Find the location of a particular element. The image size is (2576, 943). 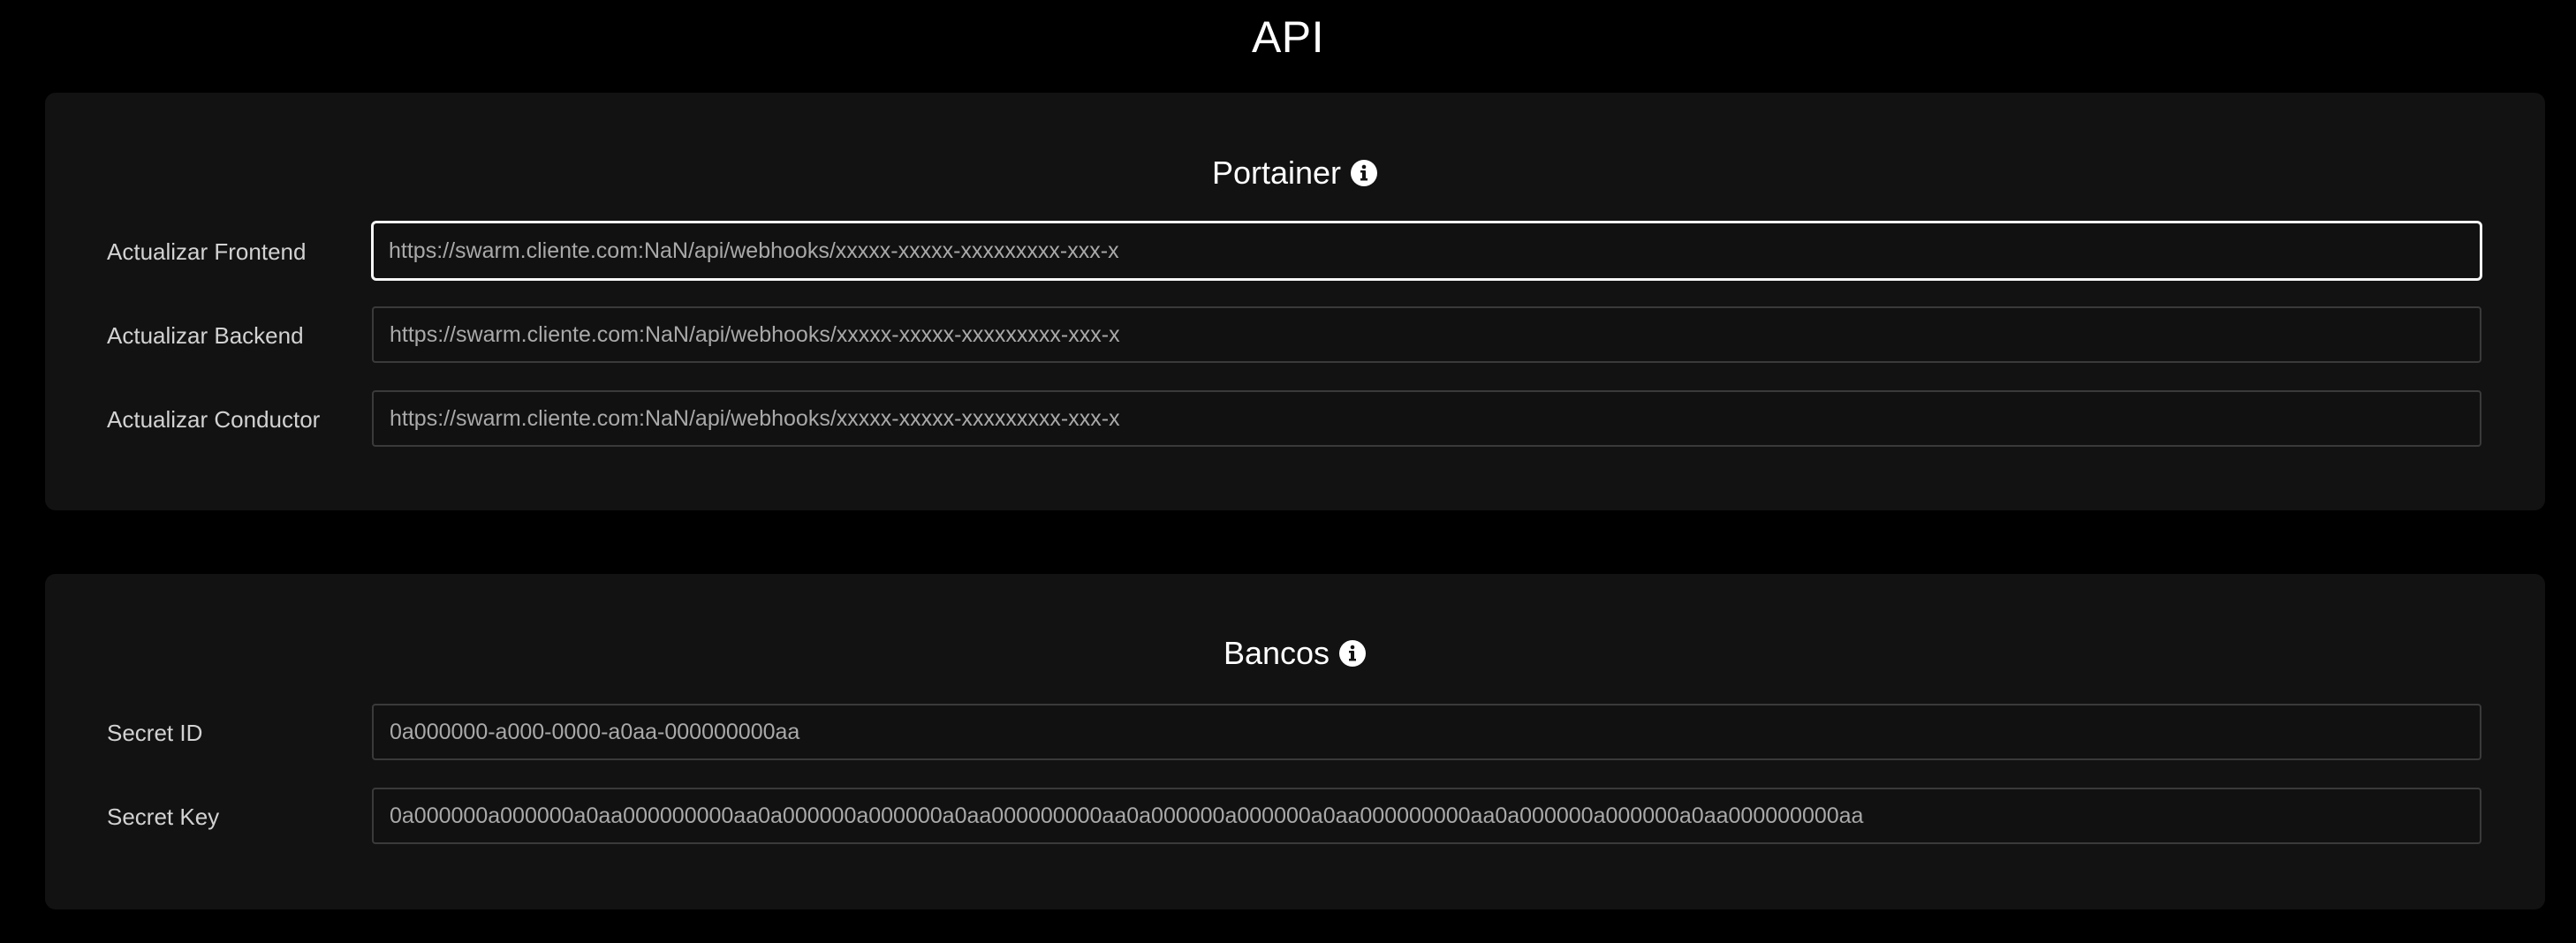

portainer-title: Portainer is located at coordinates (1276, 173).